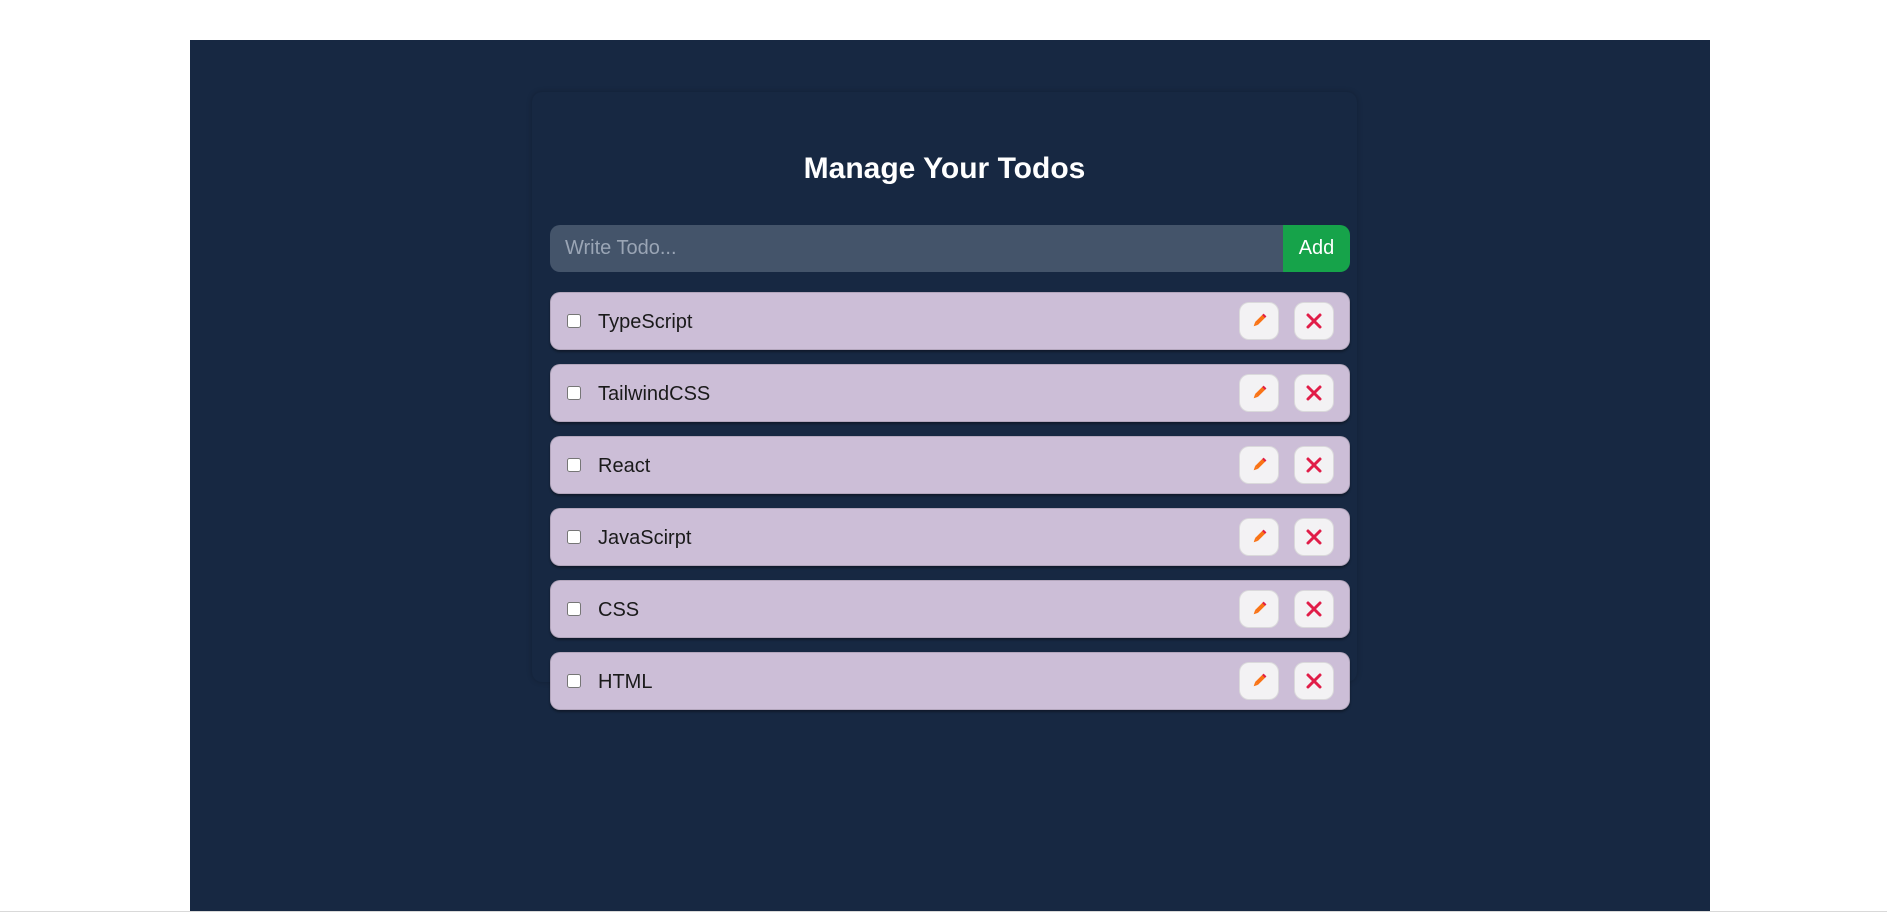 Image resolution: width=1887 pixels, height=912 pixels. I want to click on page-title: Manage Your Todos, so click(944, 168).